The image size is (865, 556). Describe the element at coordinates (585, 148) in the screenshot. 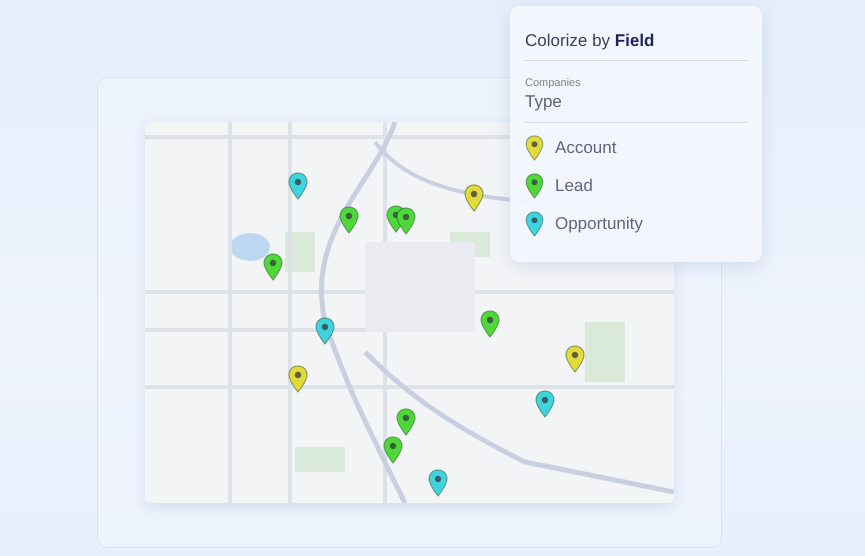

I see `legend-label: Account` at that location.